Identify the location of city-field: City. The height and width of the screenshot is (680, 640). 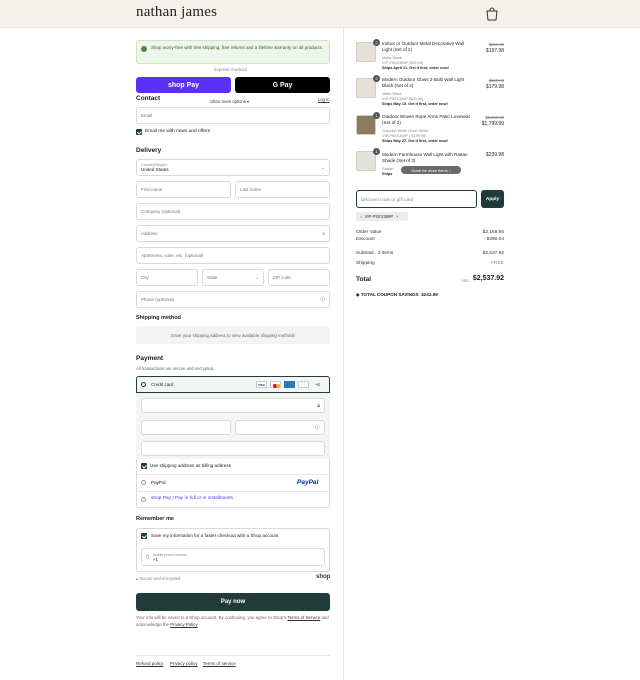
(167, 277).